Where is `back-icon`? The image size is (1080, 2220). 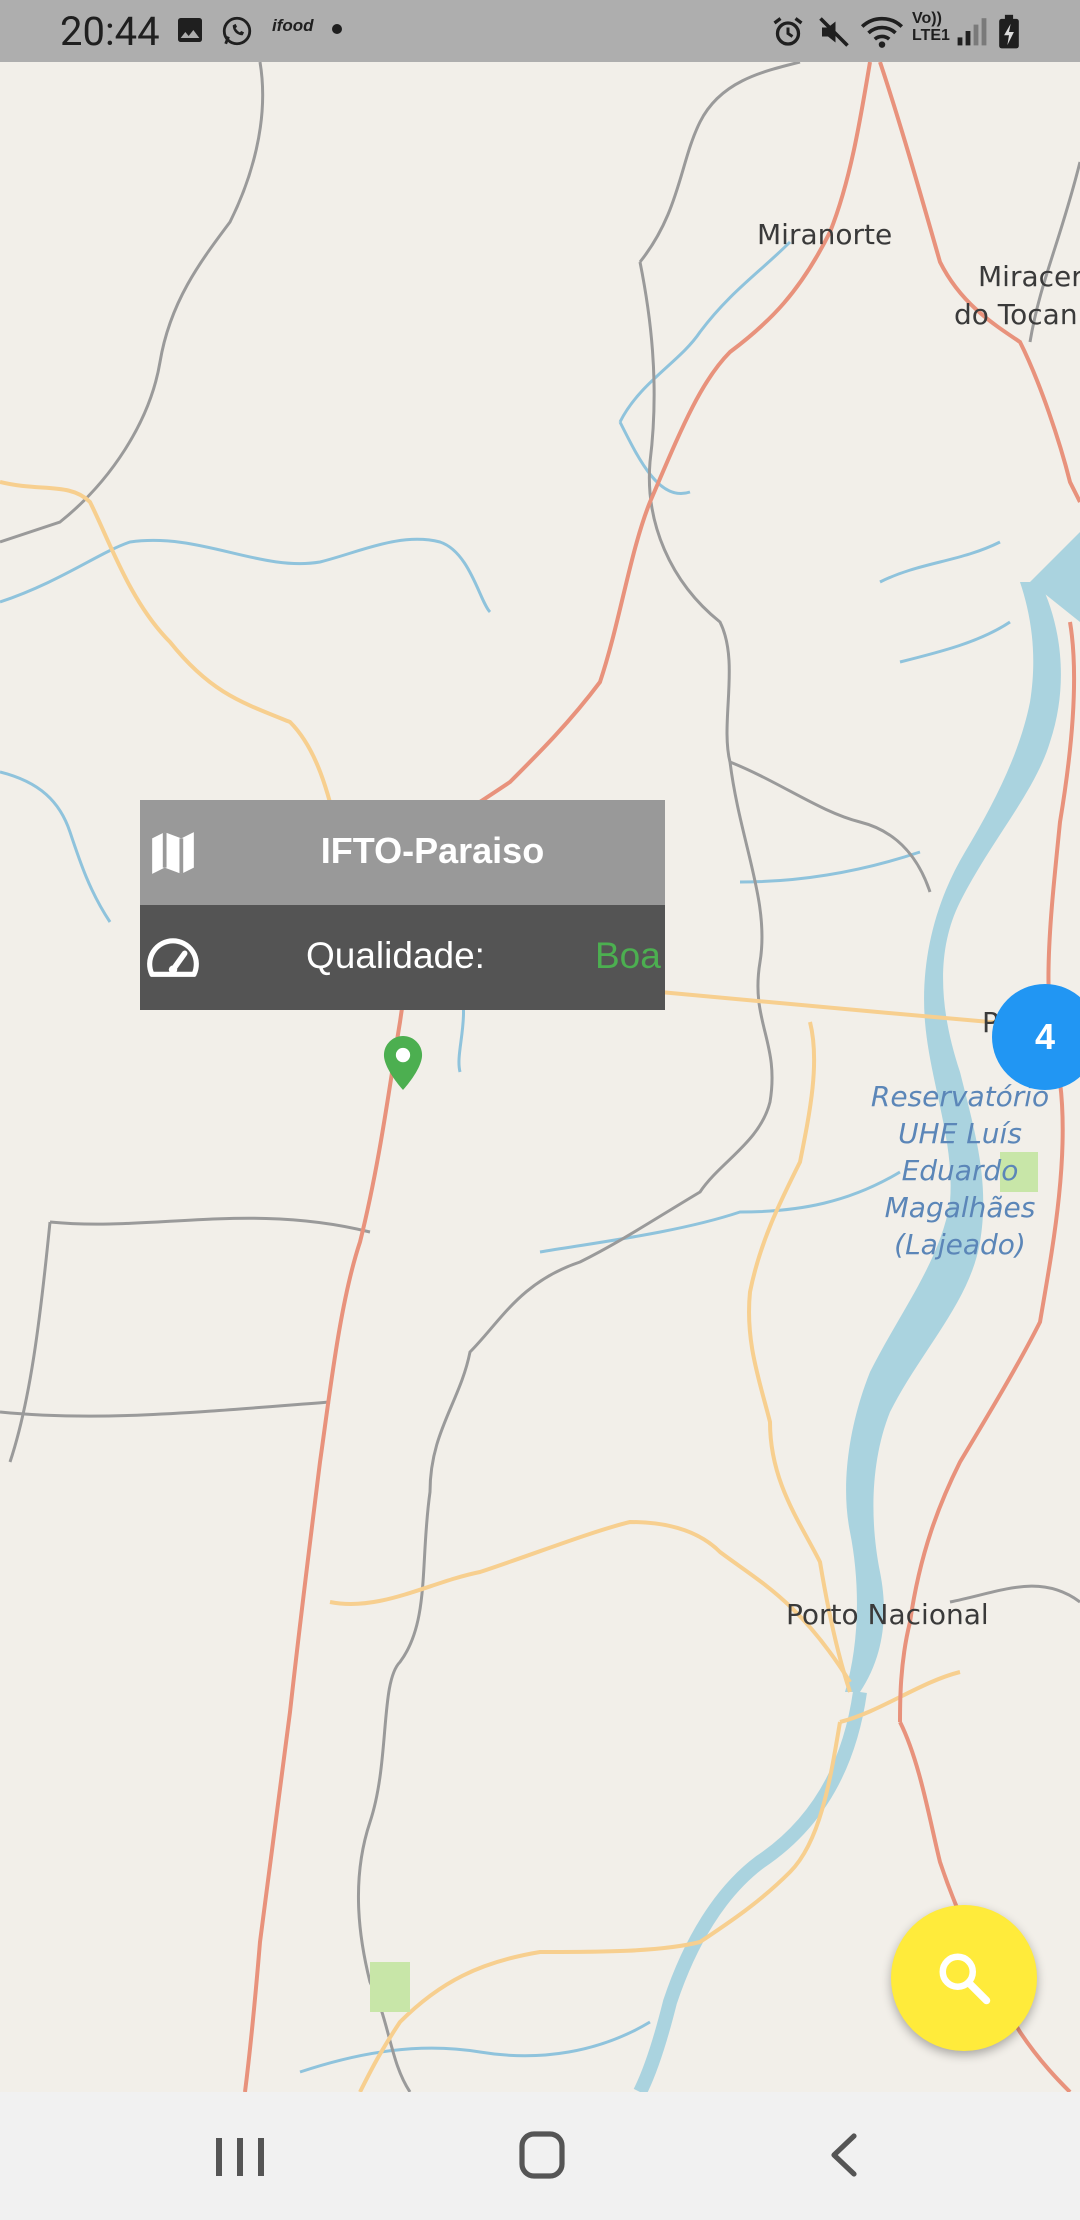
back-icon is located at coordinates (844, 2155).